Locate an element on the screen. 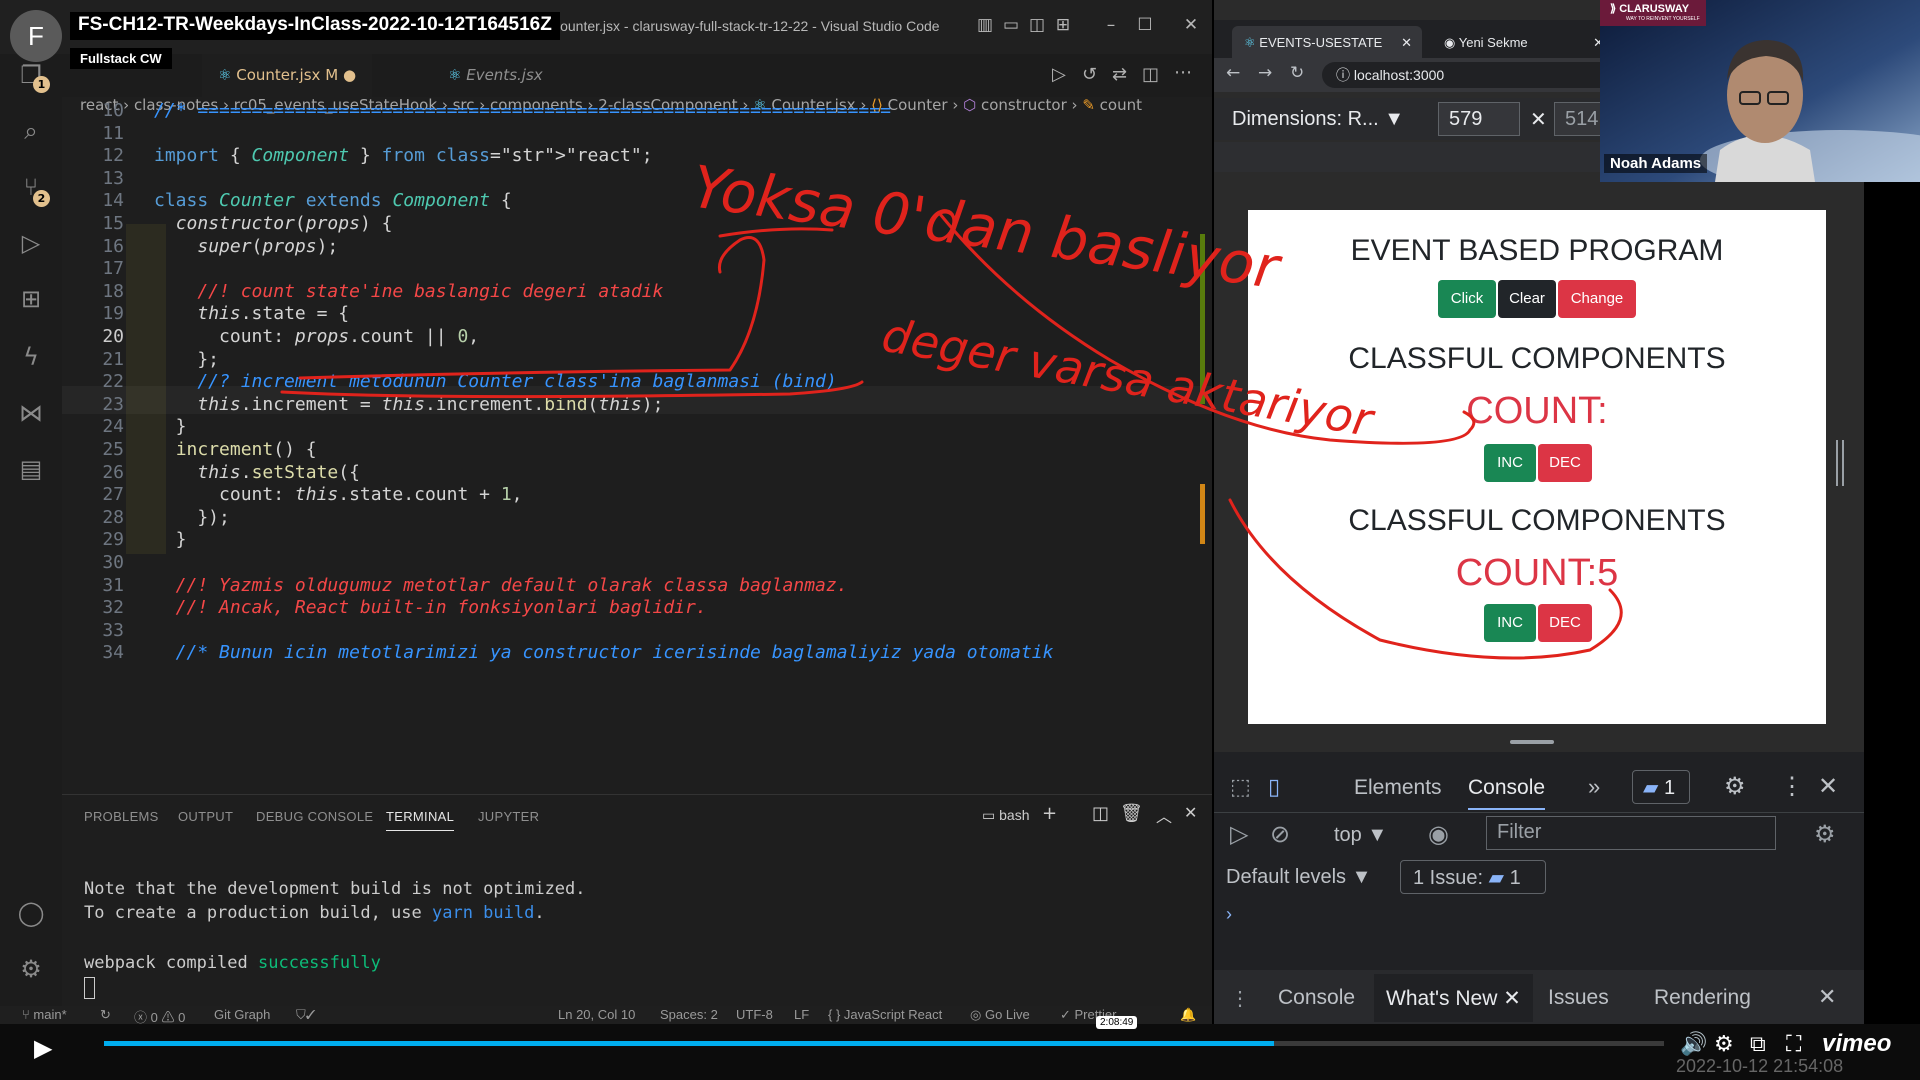 The image size is (1920, 1080). arrow-to-count5 is located at coordinates (1425, 579).